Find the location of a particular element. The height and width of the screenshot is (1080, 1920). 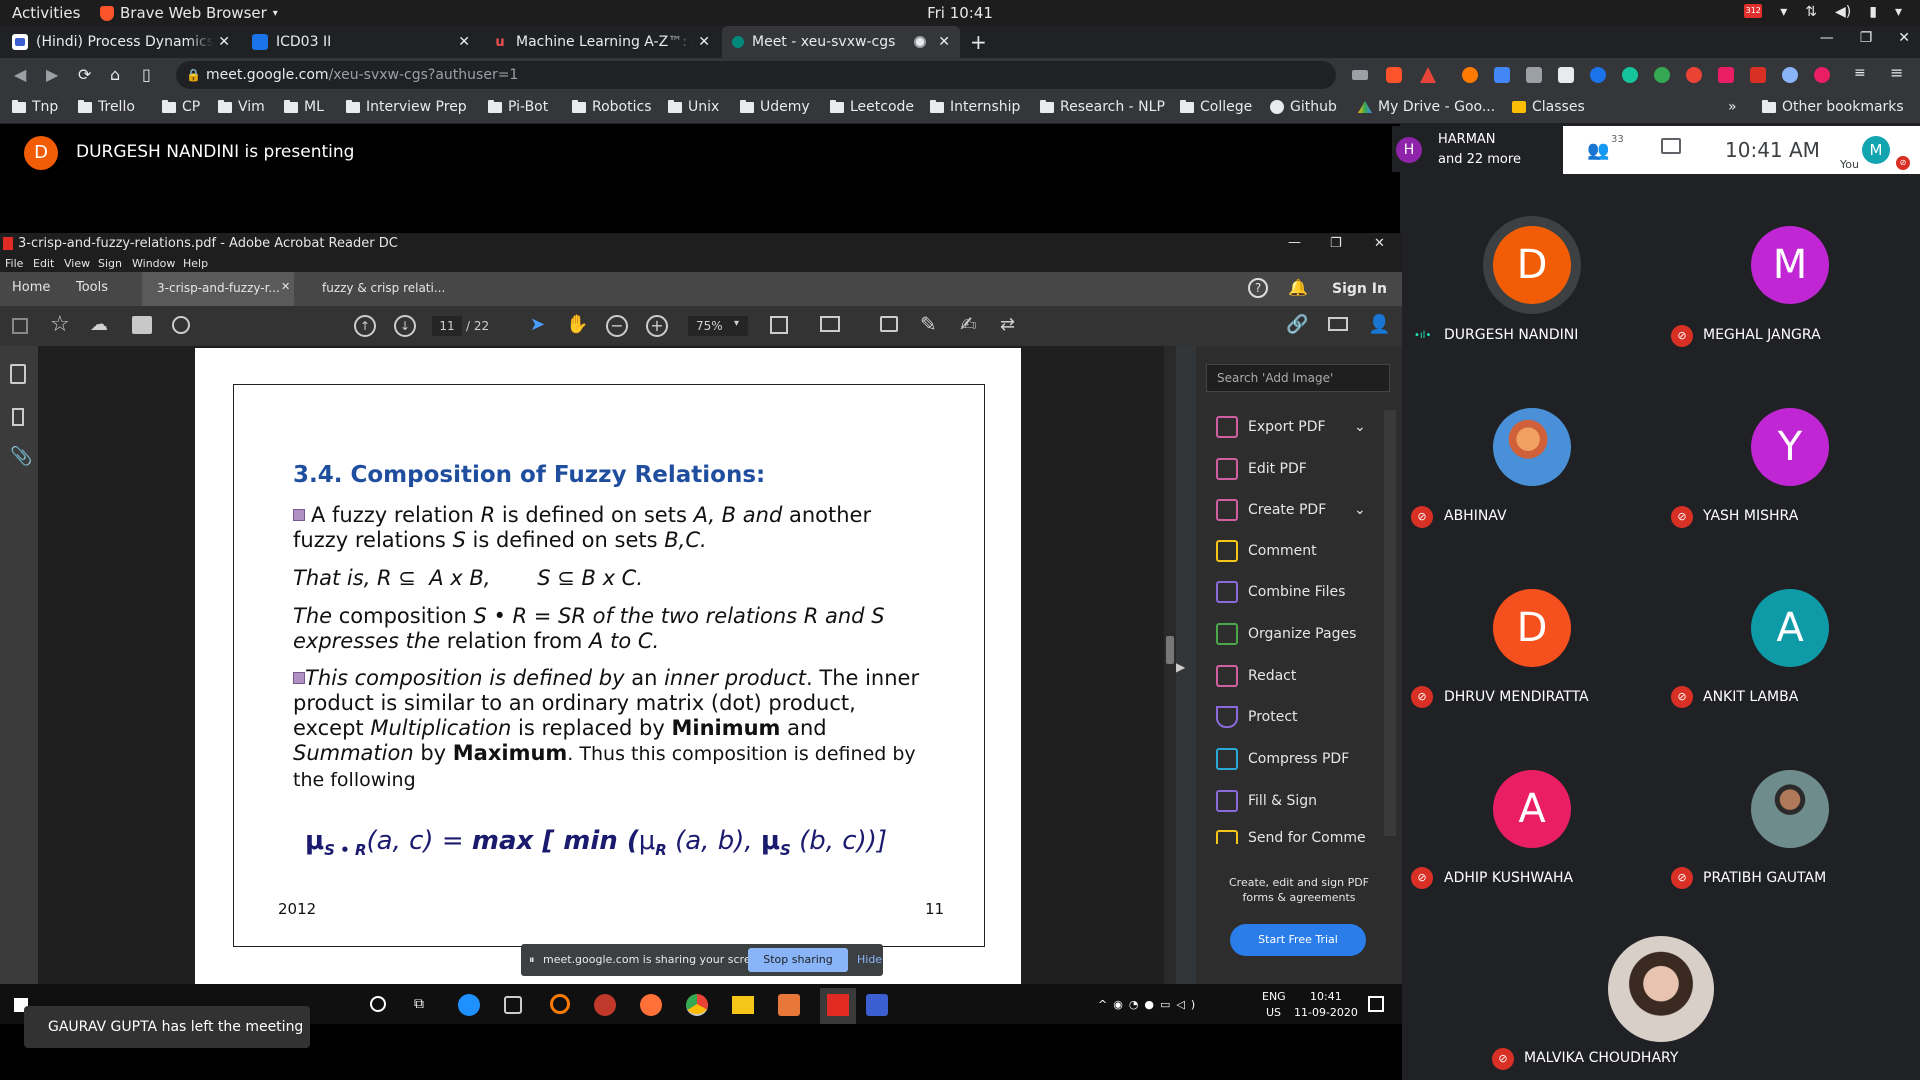

bookmark-folder: Trello is located at coordinates (106, 107).